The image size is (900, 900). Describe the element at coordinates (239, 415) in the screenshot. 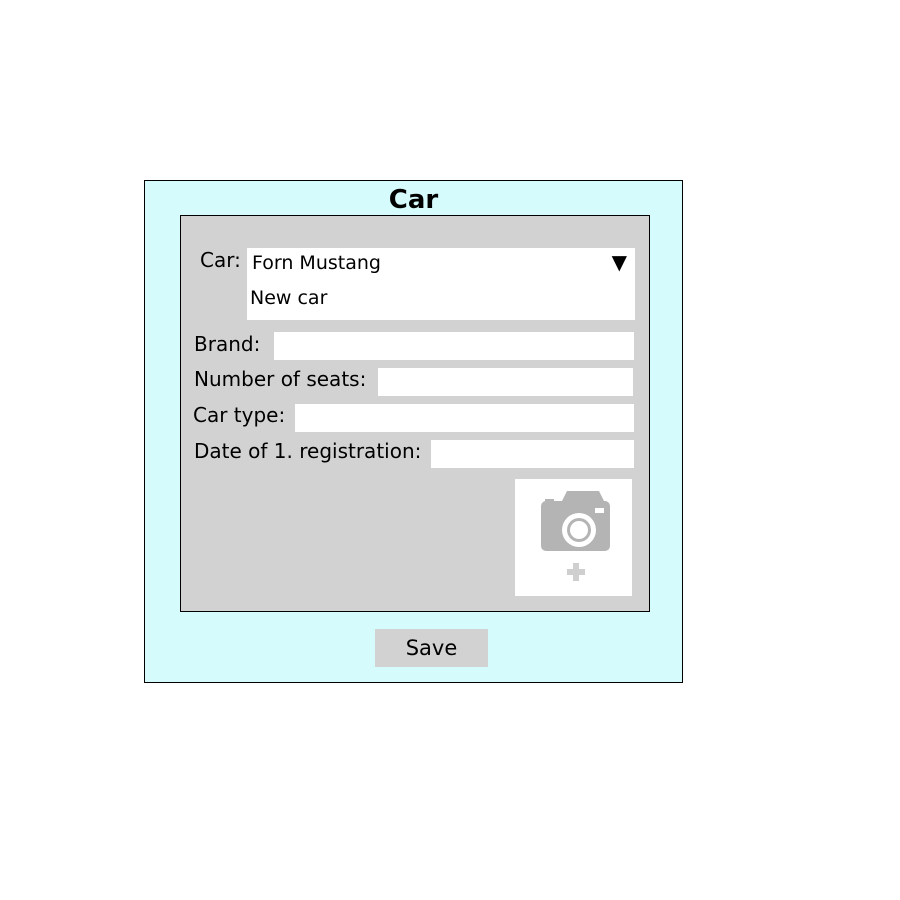

I see `car-type-label: Car type:` at that location.